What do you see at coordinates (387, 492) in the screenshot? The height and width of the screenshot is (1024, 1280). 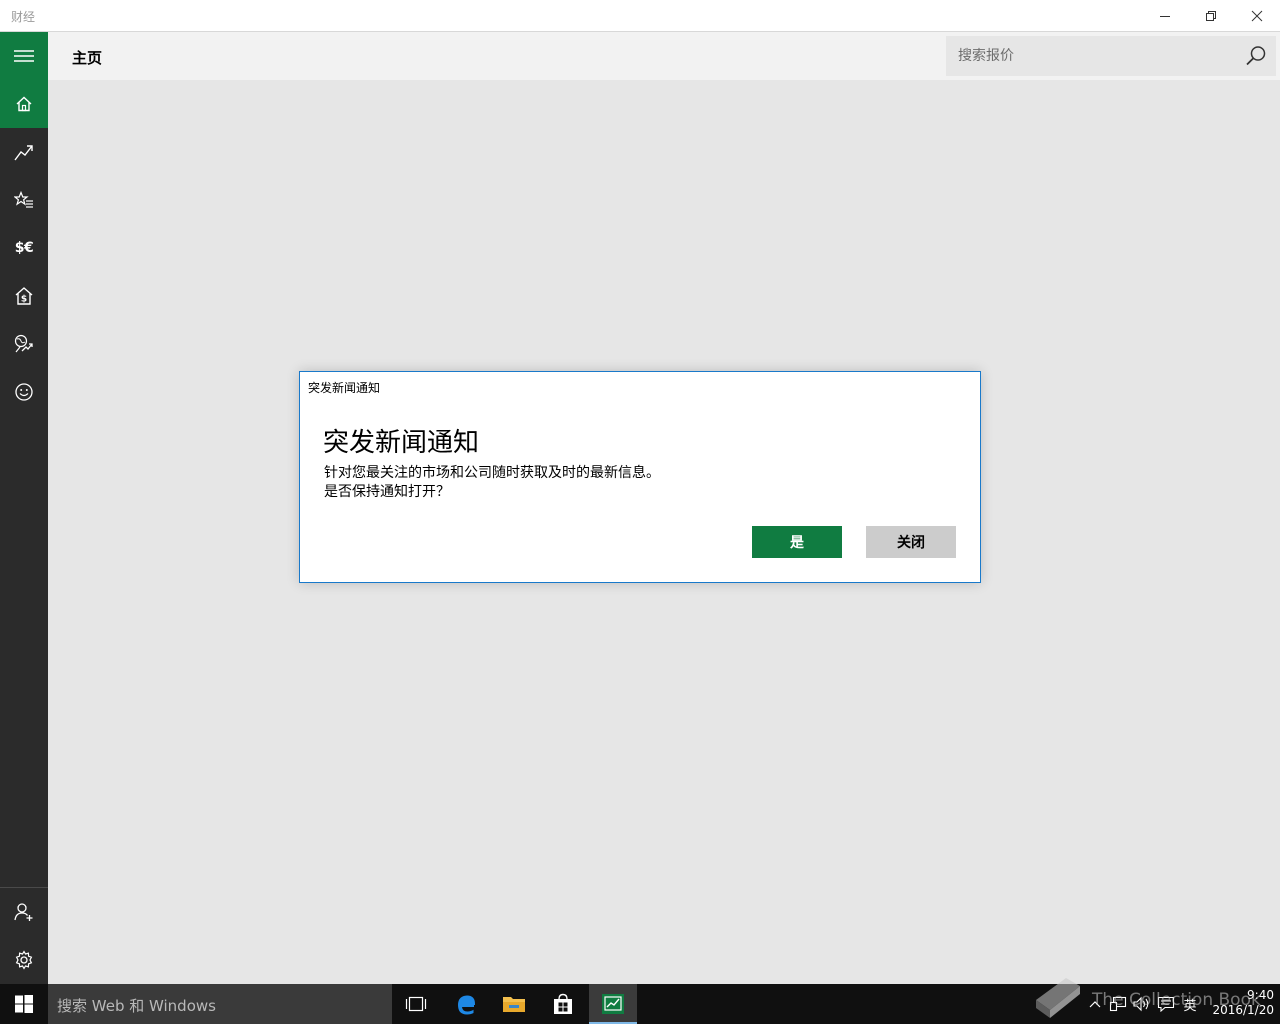 I see `dialog-question-line: 是否保持通知打开？` at bounding box center [387, 492].